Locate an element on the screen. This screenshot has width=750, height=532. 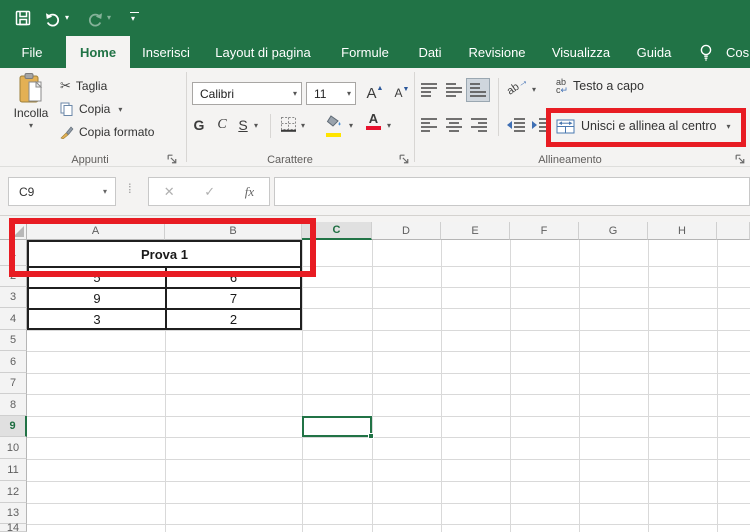
align-center-icon is located at coordinates (454, 125).